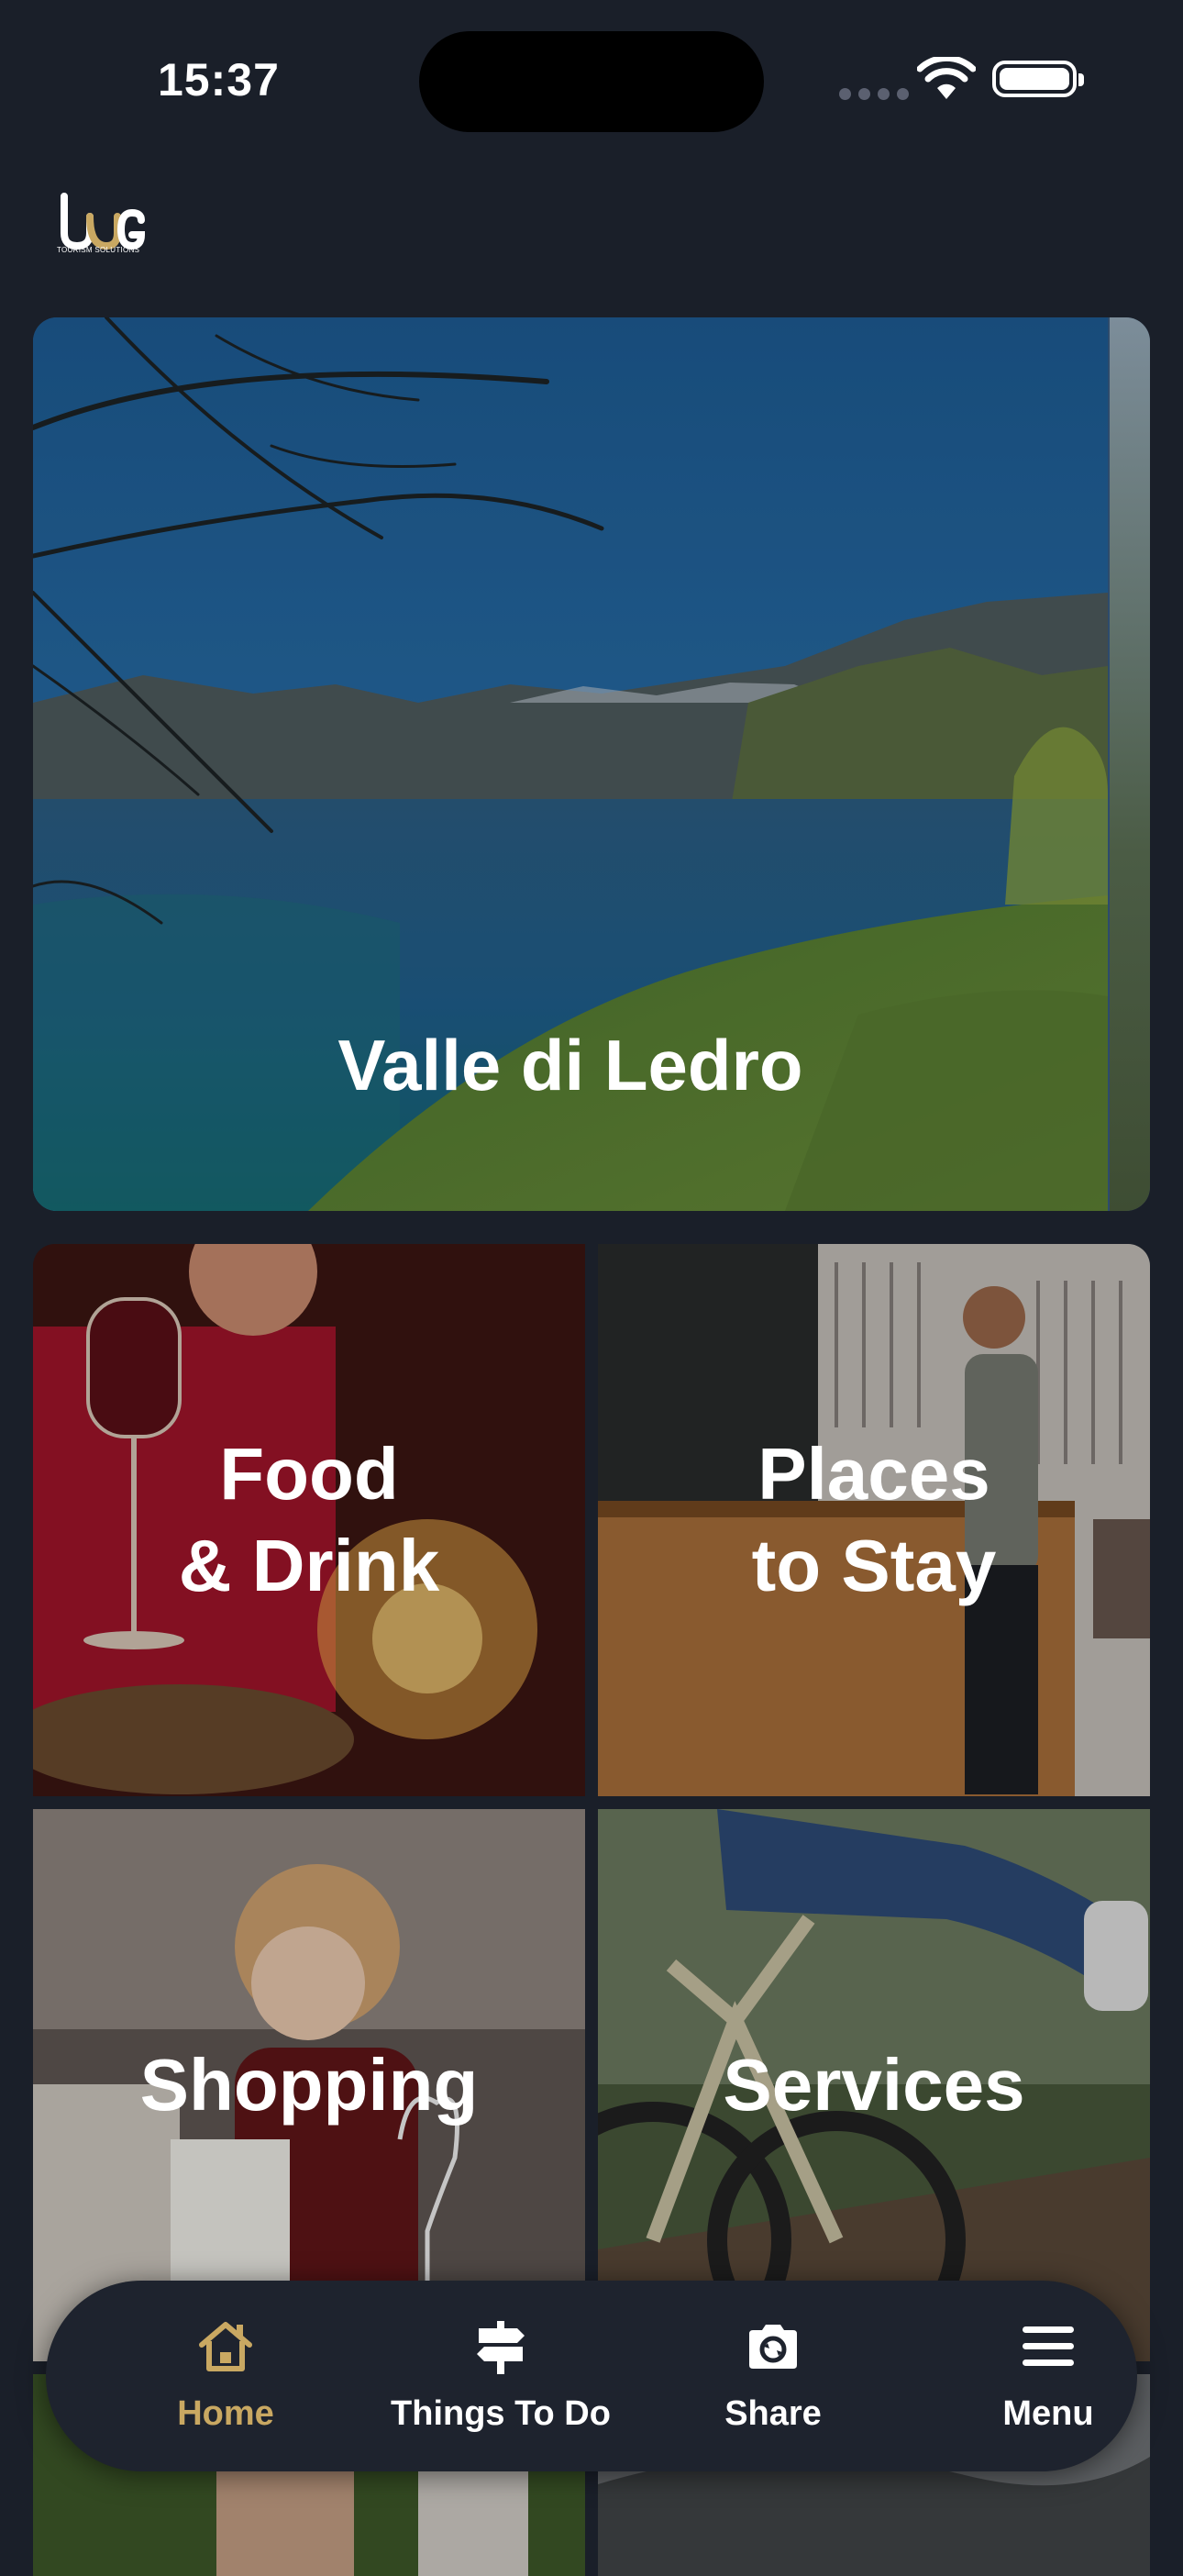 This screenshot has width=1183, height=2576. I want to click on battery-icon, so click(1038, 79).